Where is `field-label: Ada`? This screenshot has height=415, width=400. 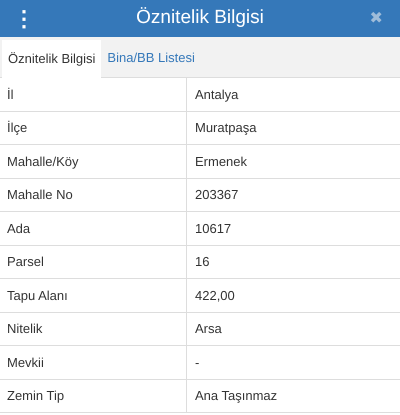
field-label: Ada is located at coordinates (93, 228).